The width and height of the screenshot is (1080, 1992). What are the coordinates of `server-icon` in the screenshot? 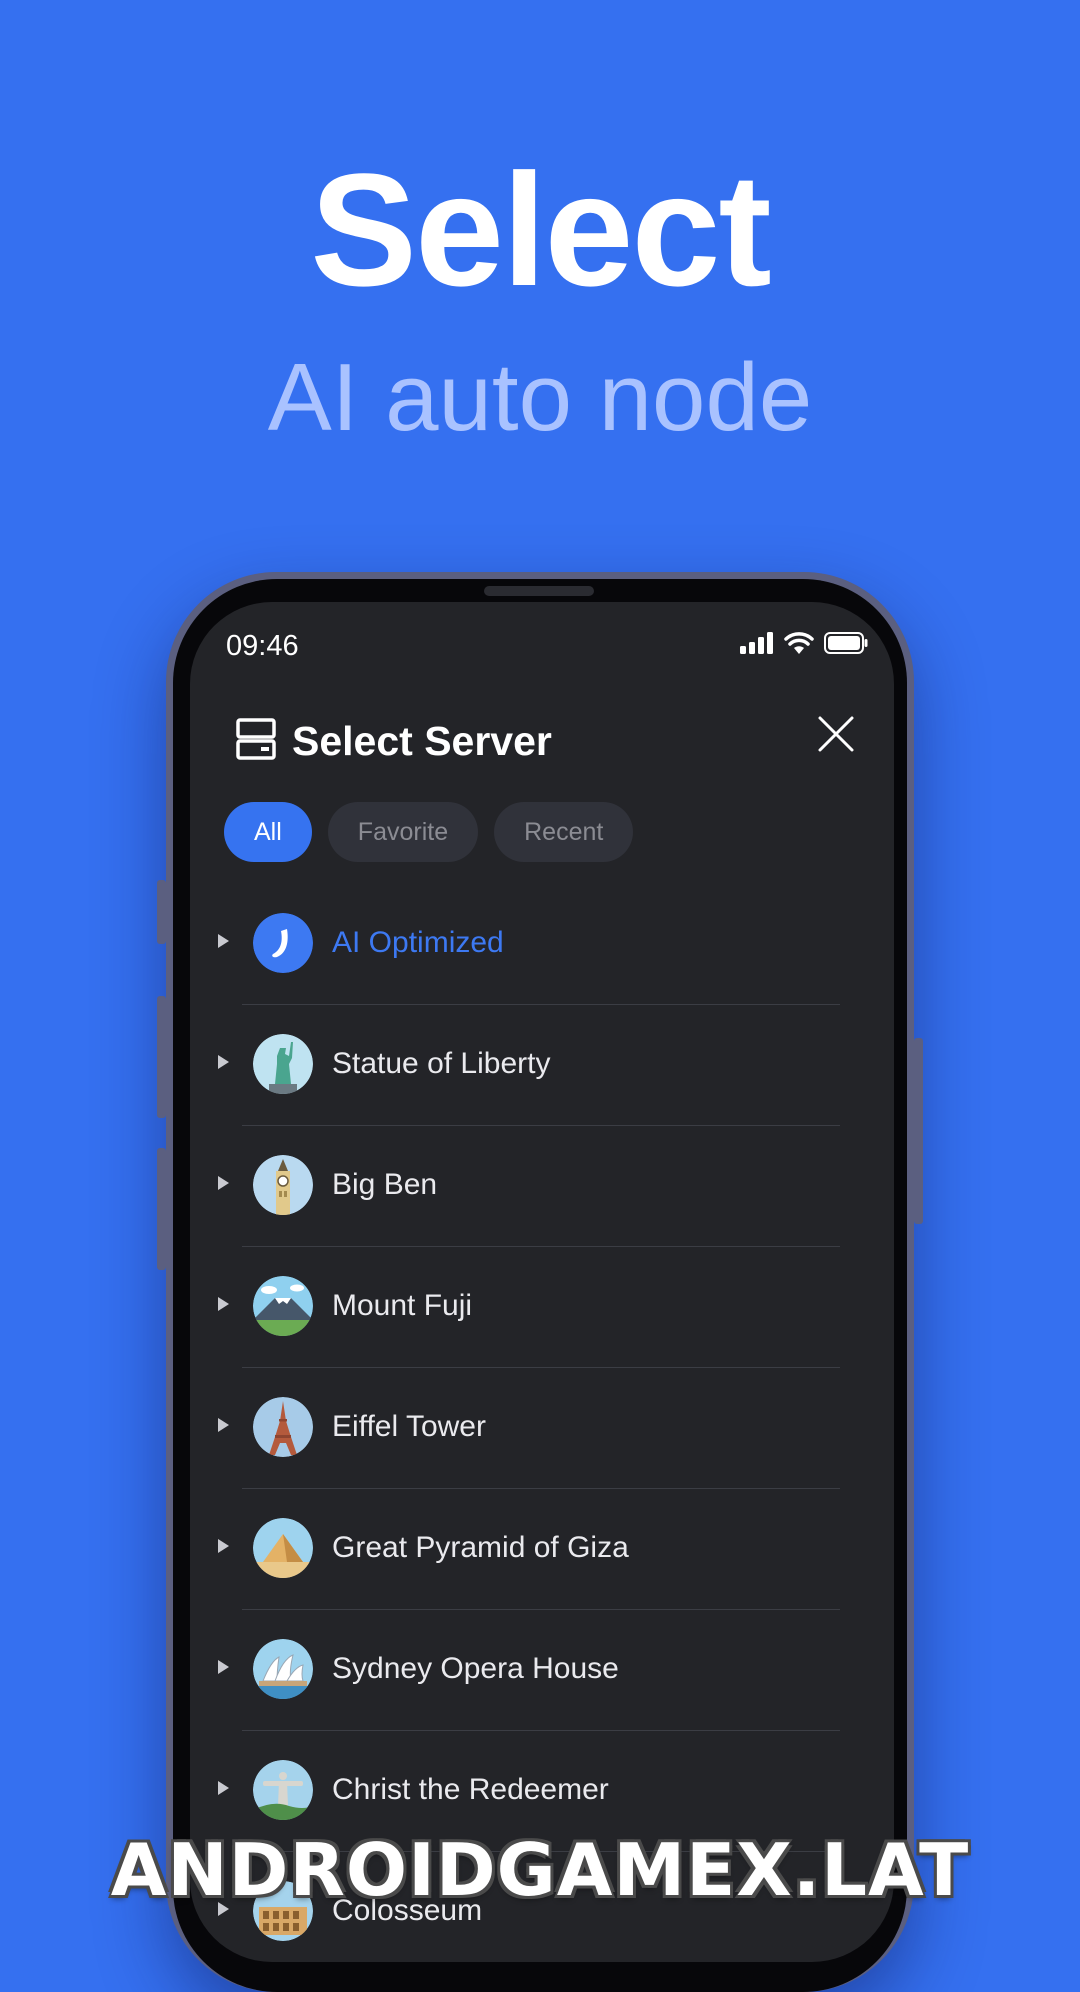 It's located at (256, 739).